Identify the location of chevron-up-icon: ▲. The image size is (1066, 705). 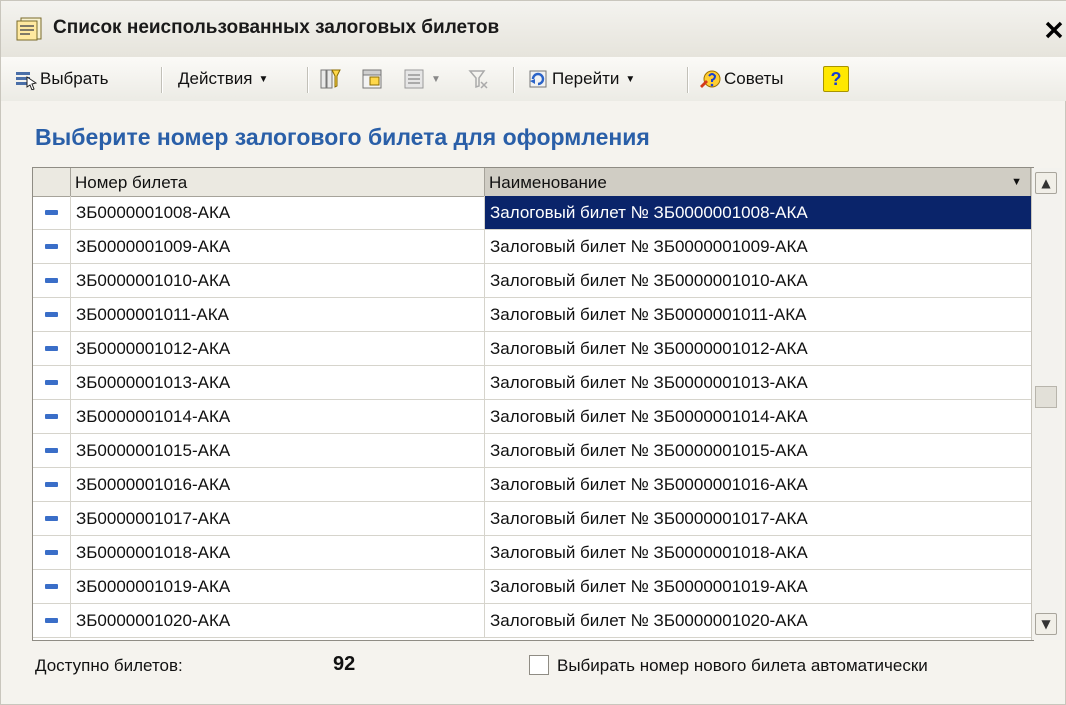
(1046, 183).